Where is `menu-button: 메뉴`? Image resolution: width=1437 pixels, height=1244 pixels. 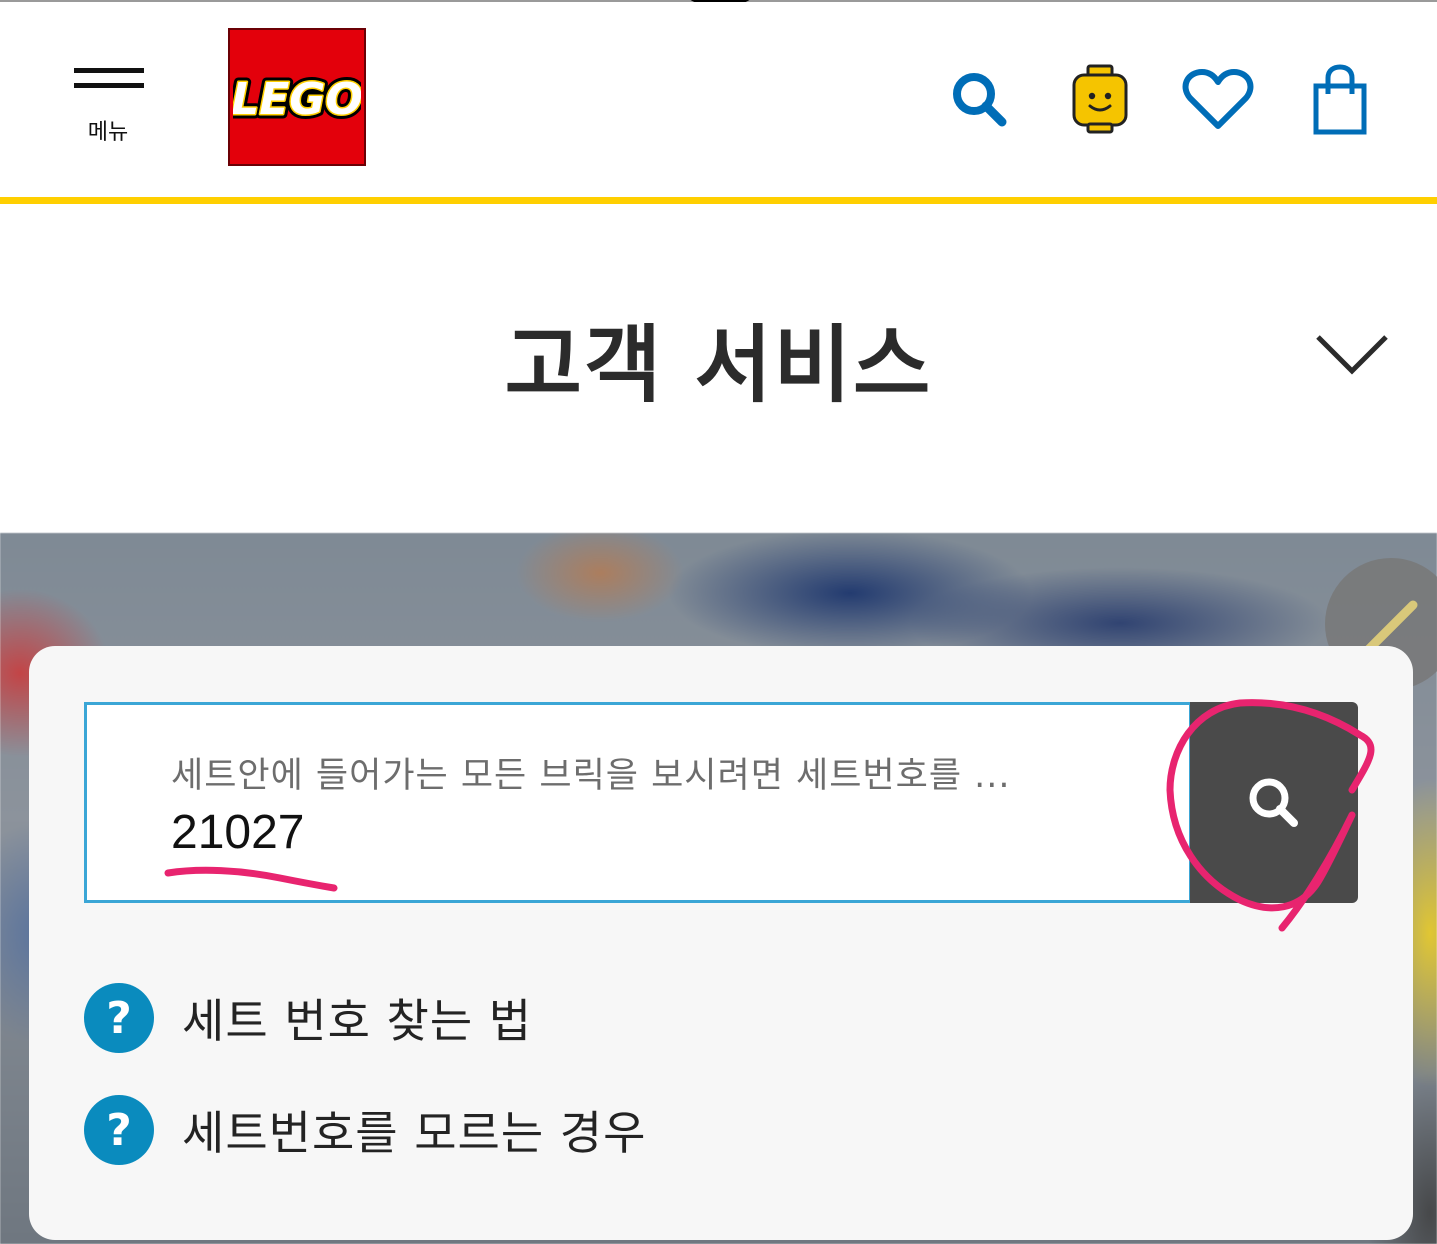 menu-button: 메뉴 is located at coordinates (108, 104).